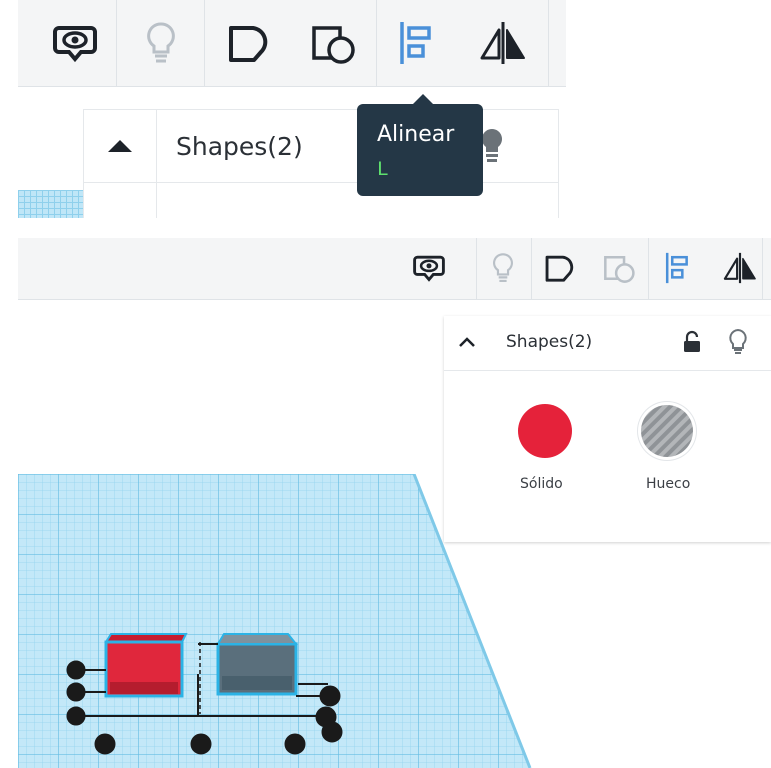 The width and height of the screenshot is (771, 768). Describe the element at coordinates (120, 146) in the screenshot. I see `collapse-icon` at that location.